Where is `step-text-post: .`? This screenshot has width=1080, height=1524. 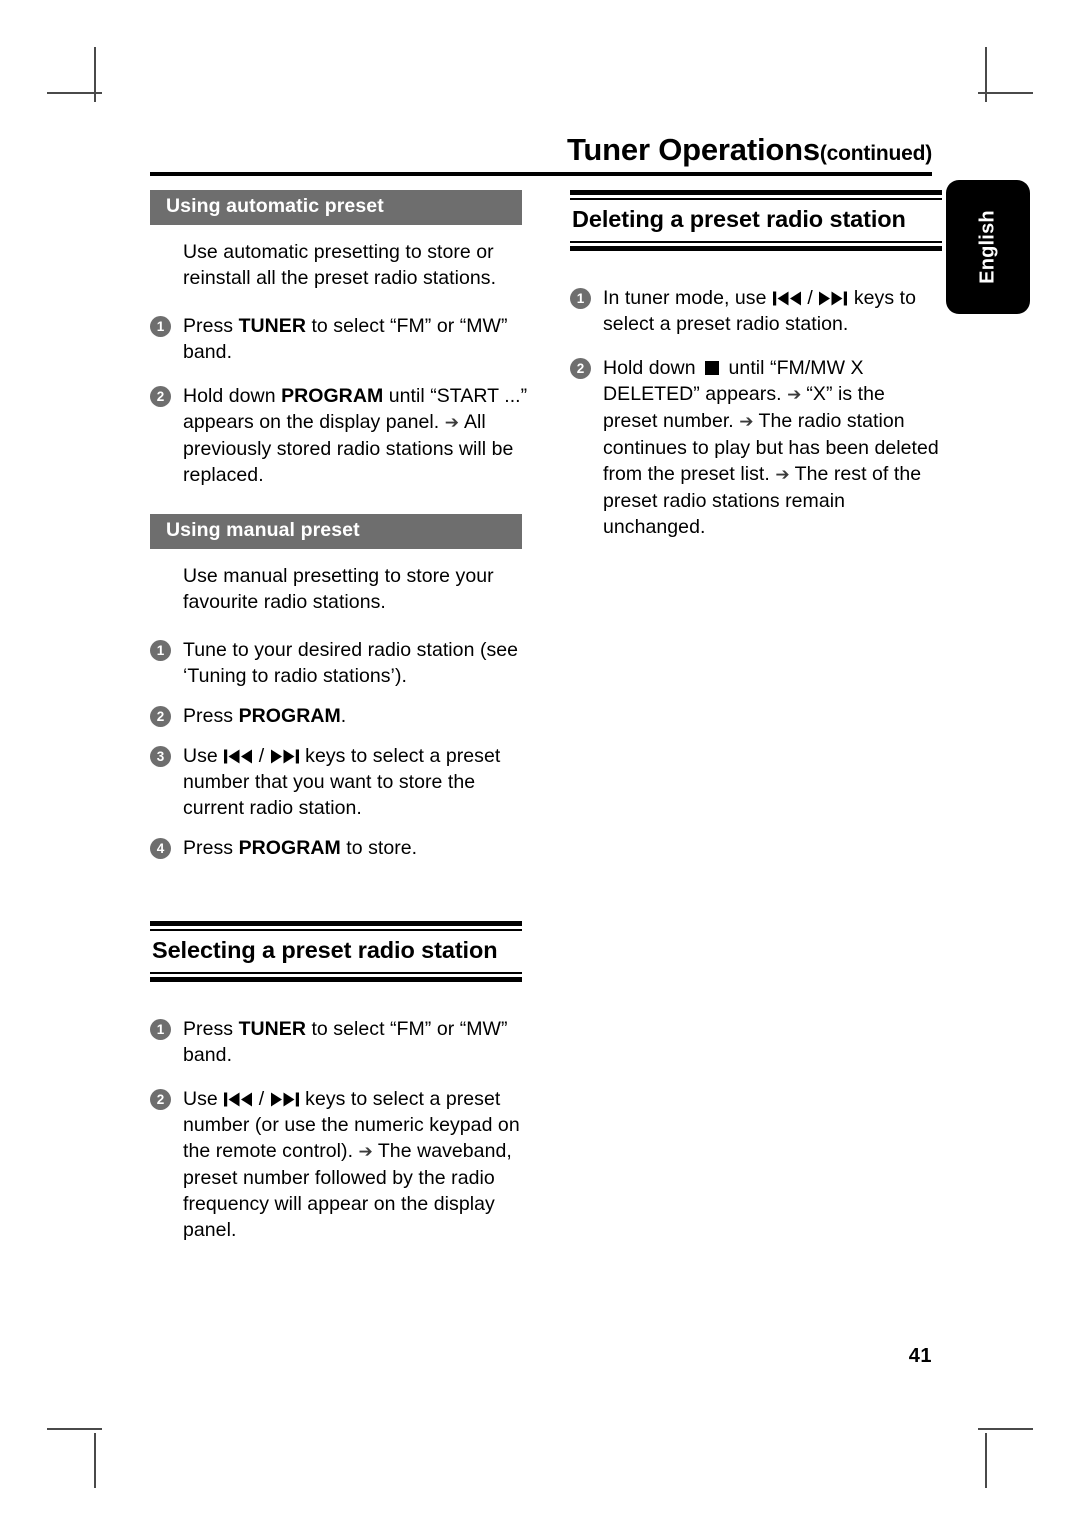
step-text-post: . is located at coordinates (343, 715).